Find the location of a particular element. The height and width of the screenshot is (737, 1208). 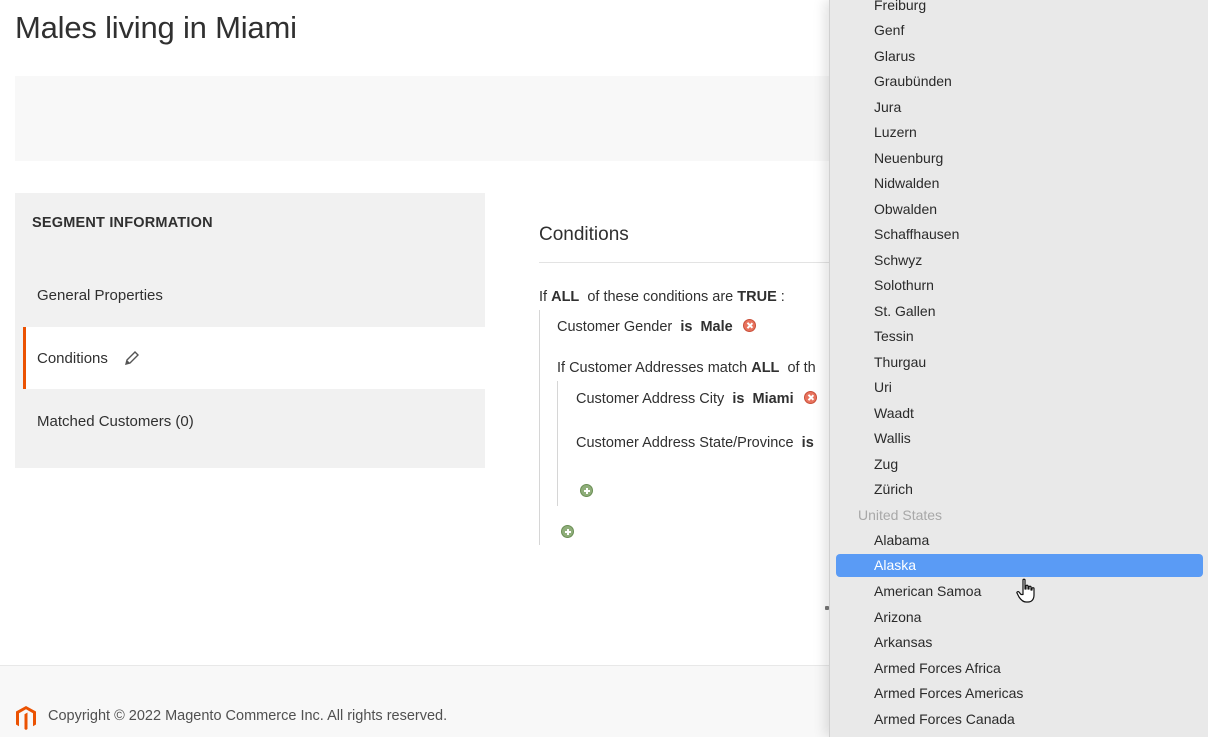

value-link: Miami is located at coordinates (773, 399).